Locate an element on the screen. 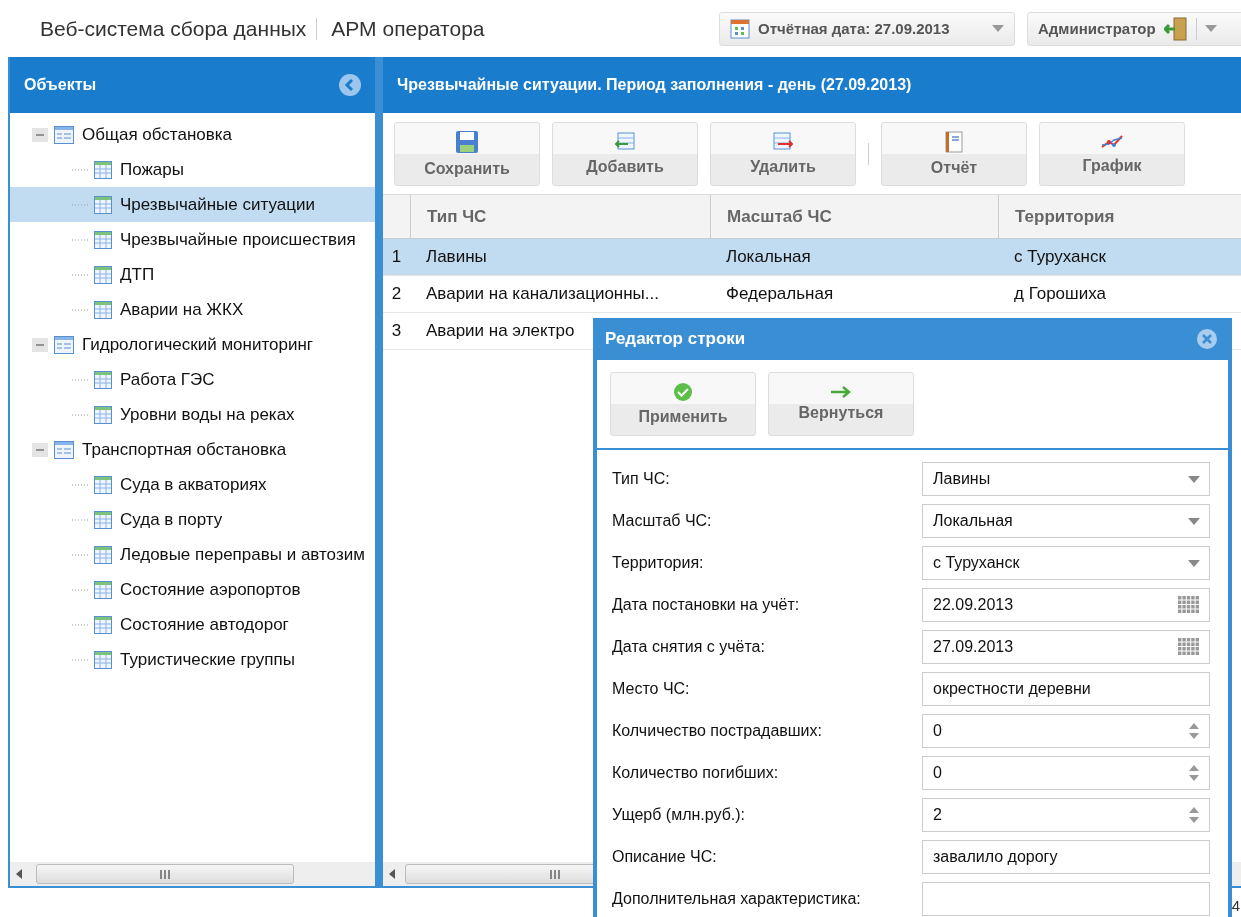 The height and width of the screenshot is (917, 1241). tree-item-label: Состояние автодорог is located at coordinates (204, 624).